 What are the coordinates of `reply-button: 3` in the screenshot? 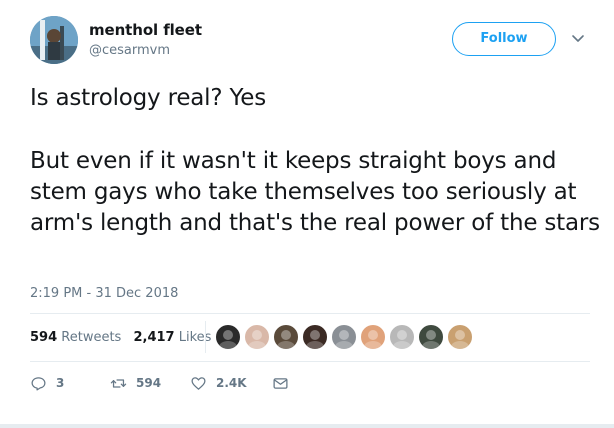 It's located at (47, 383).